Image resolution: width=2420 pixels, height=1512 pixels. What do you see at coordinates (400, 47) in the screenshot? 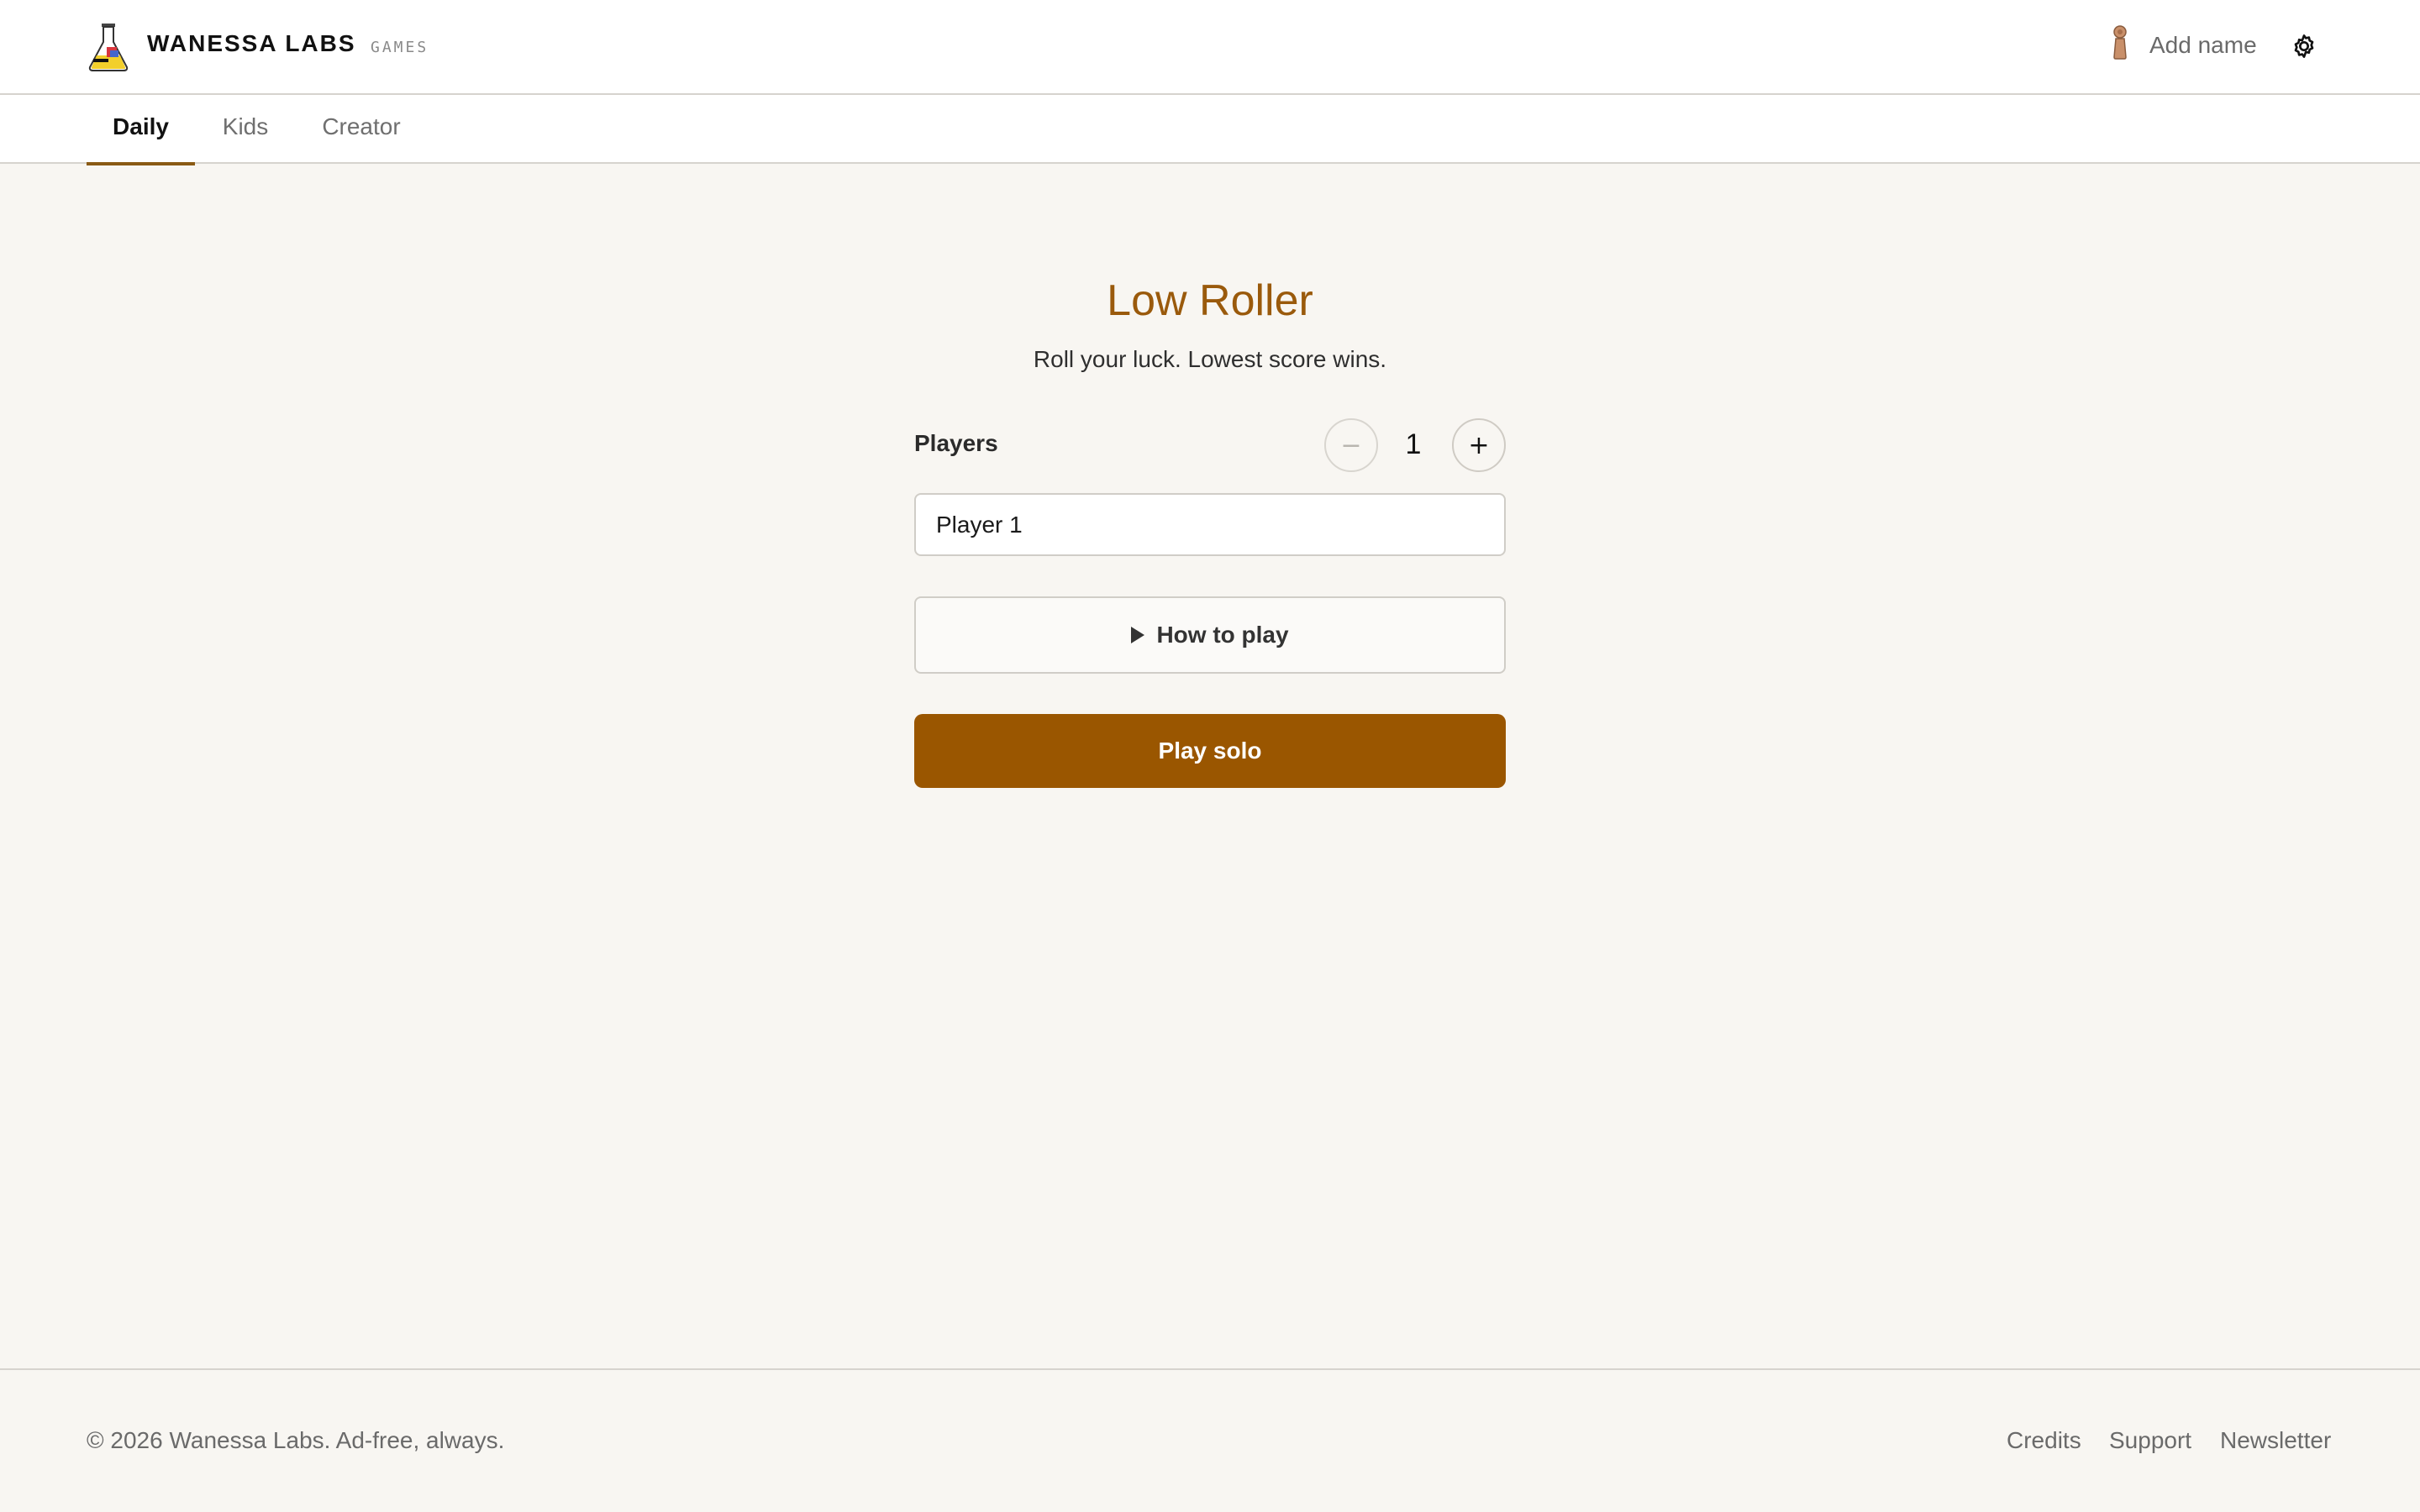
I see `brand-subtitle: GAMES` at bounding box center [400, 47].